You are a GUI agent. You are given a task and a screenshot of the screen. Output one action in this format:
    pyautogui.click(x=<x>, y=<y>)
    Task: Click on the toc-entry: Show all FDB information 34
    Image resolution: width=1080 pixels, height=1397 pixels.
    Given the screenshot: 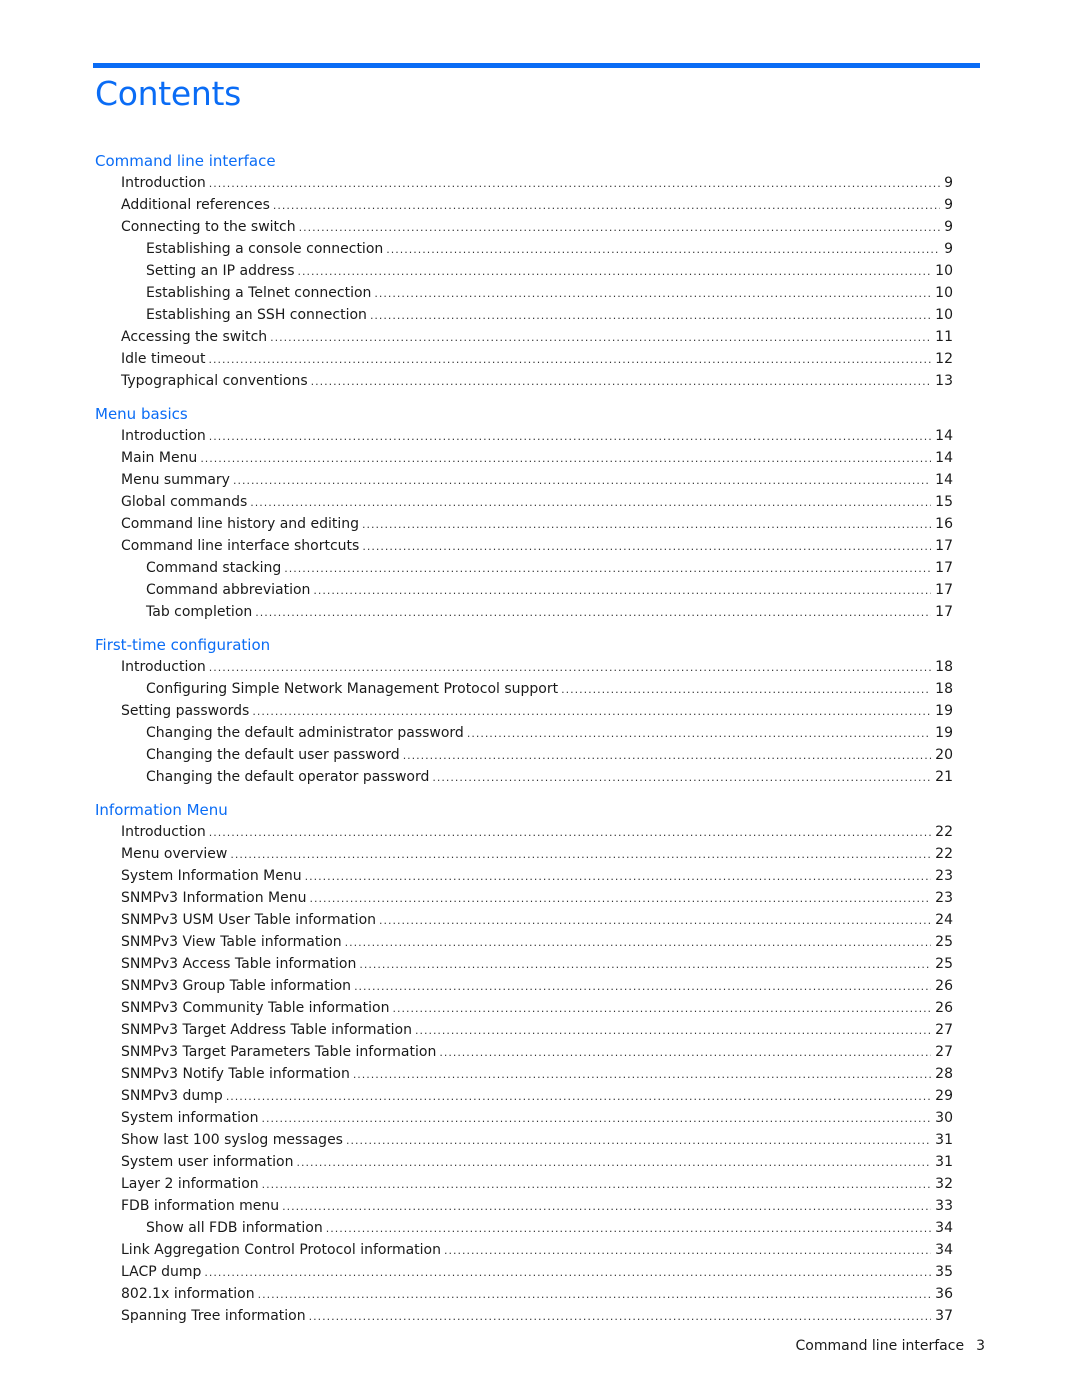 What is the action you would take?
    pyautogui.click(x=524, y=1228)
    